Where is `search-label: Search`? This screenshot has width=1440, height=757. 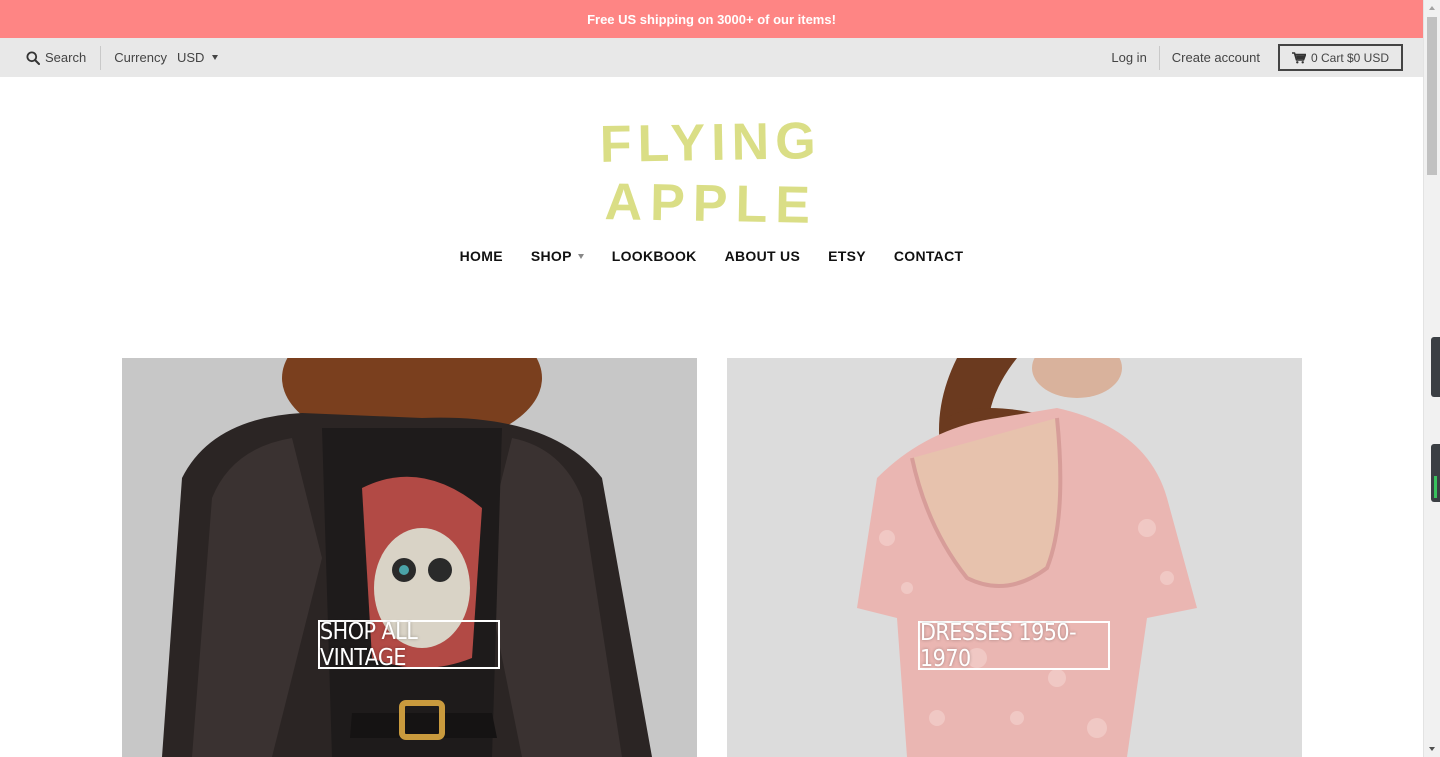
search-label: Search is located at coordinates (66, 57).